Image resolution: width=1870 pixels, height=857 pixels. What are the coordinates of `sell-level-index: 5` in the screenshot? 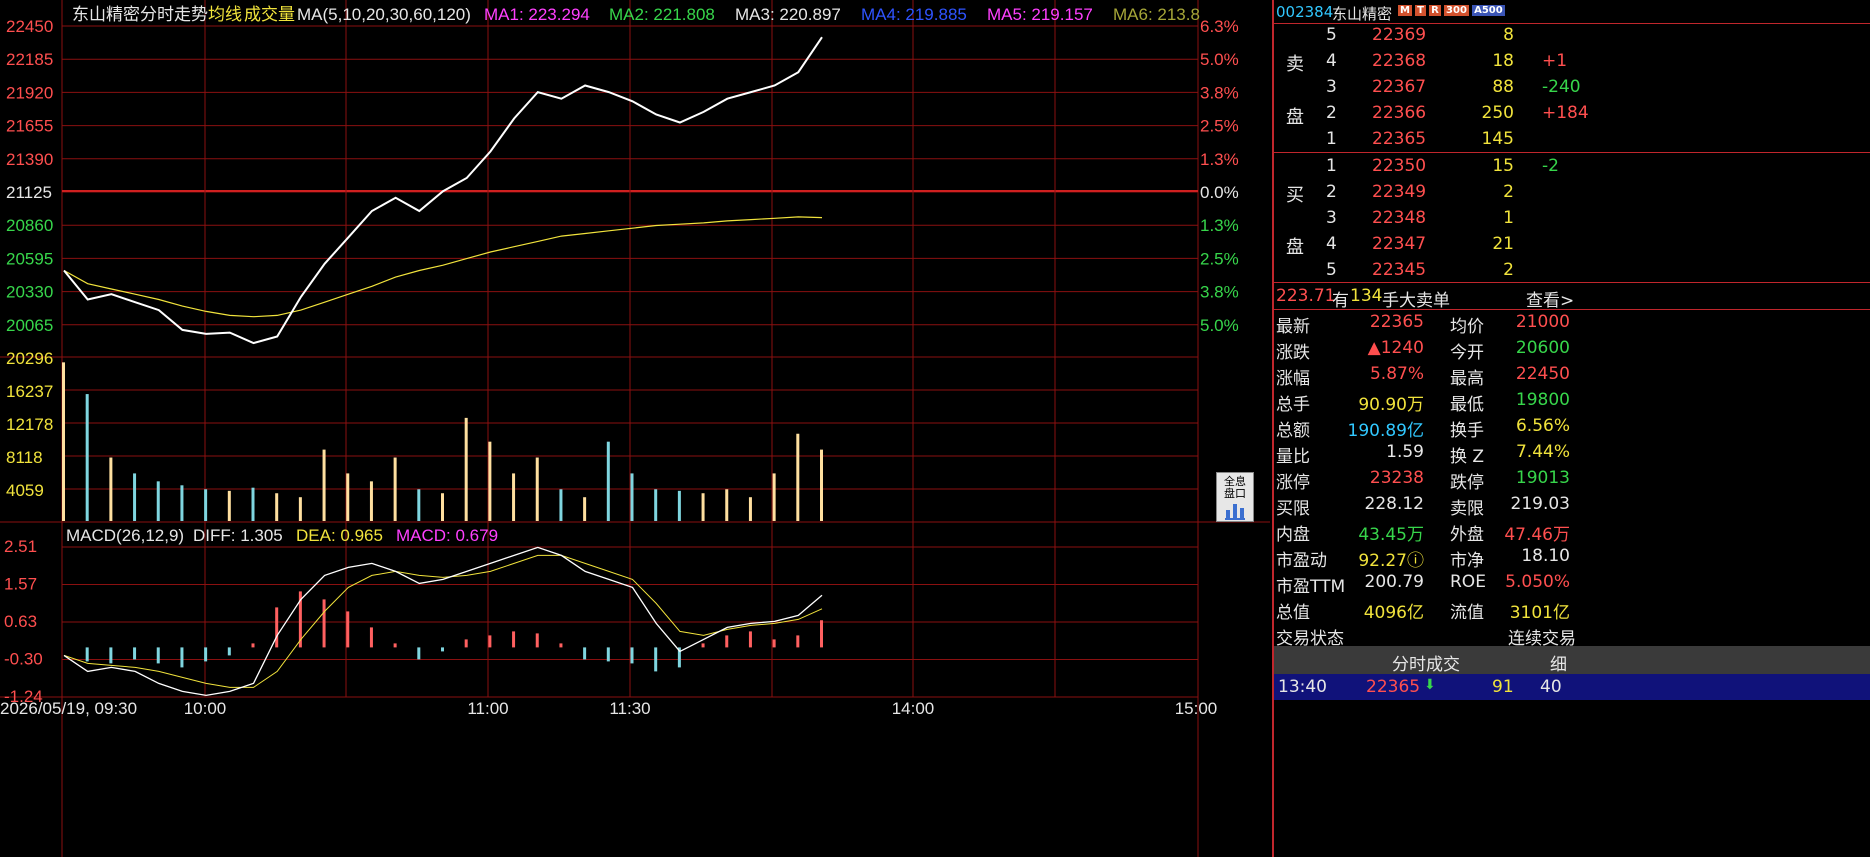 It's located at (1331, 35).